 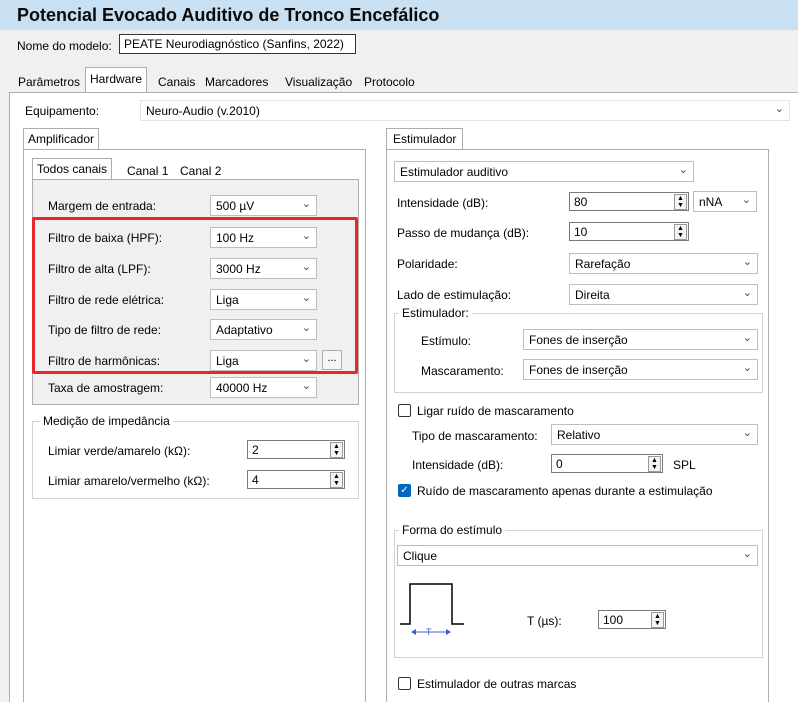 What do you see at coordinates (116, 80) in the screenshot?
I see `tab-hardware: Hardware` at bounding box center [116, 80].